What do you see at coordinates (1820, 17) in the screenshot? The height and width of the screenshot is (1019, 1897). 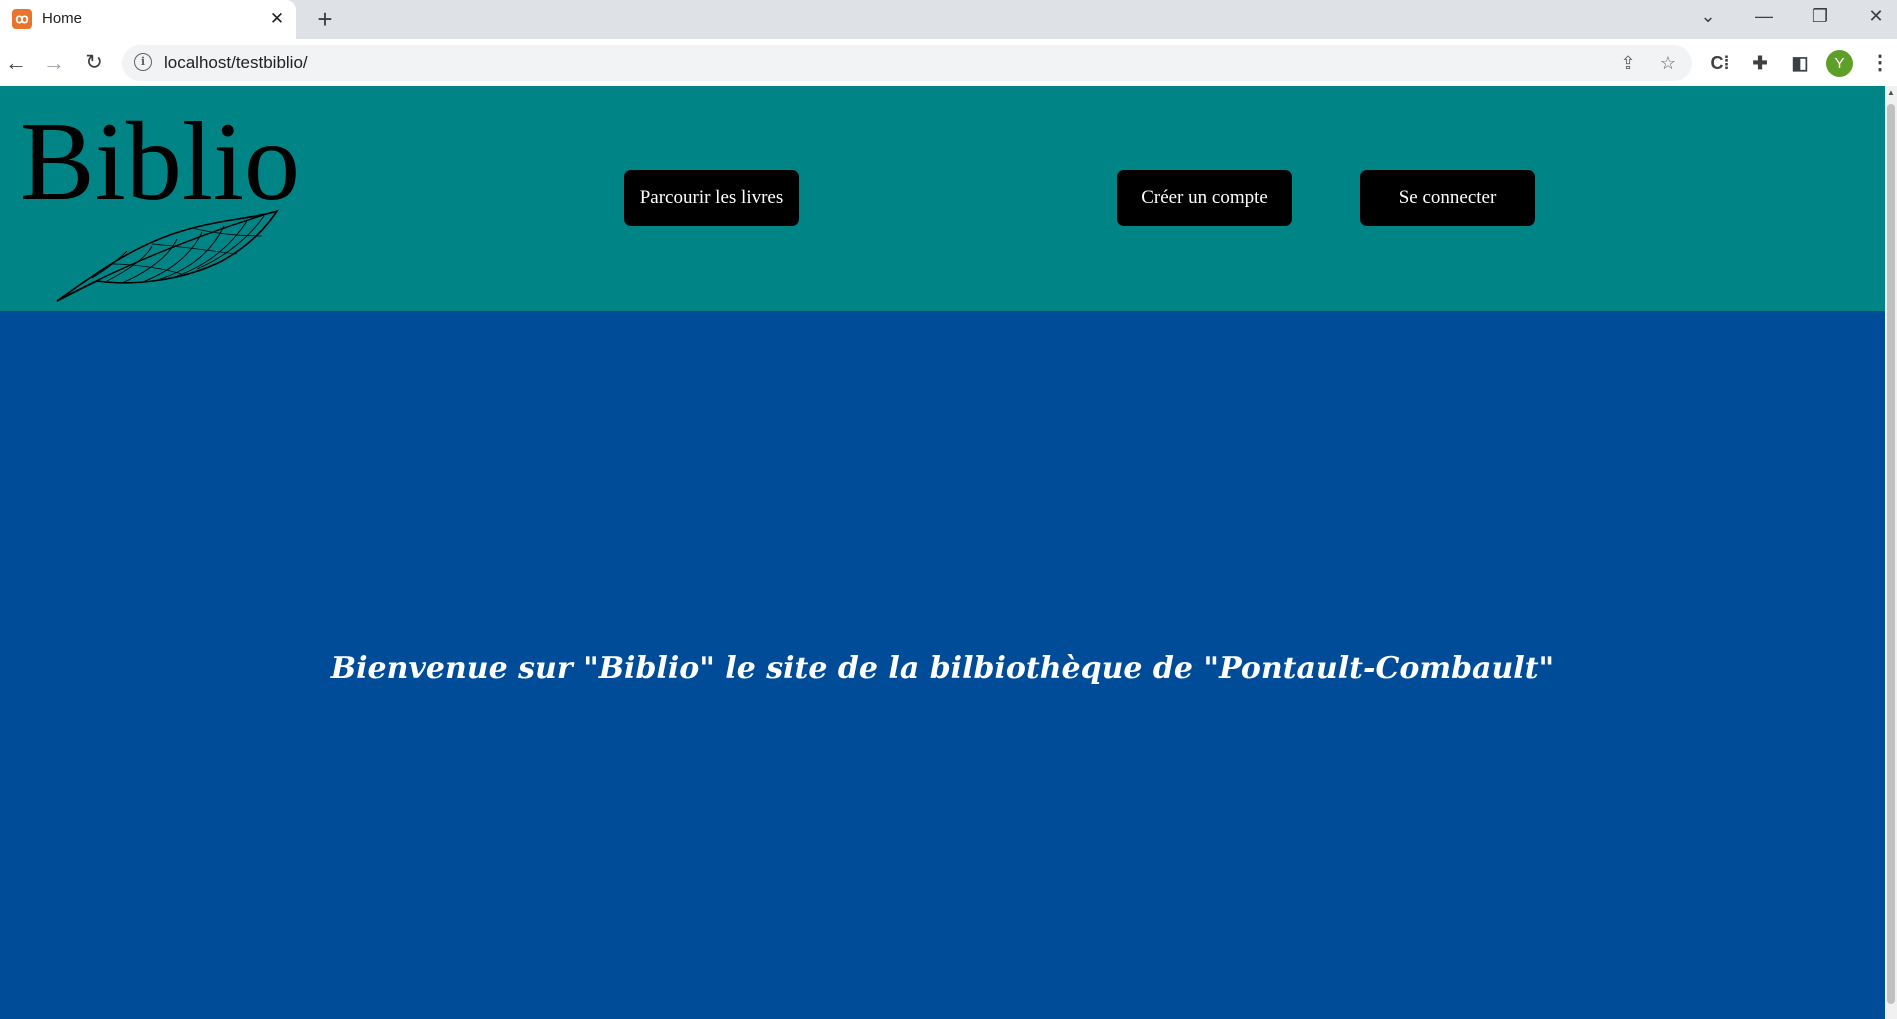 I see `restore-icon: ❐` at bounding box center [1820, 17].